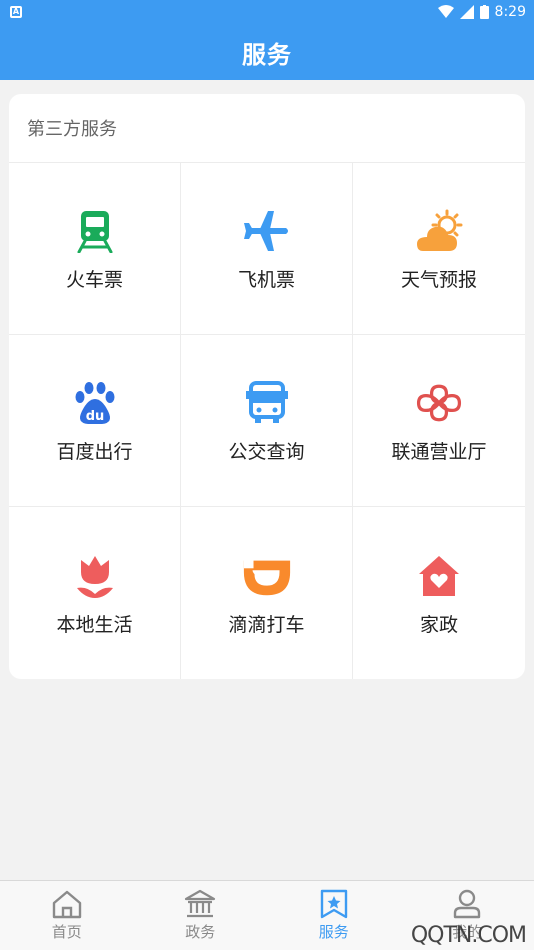 Image resolution: width=534 pixels, height=950 pixels. I want to click on service-label: 本地生活, so click(94, 624).